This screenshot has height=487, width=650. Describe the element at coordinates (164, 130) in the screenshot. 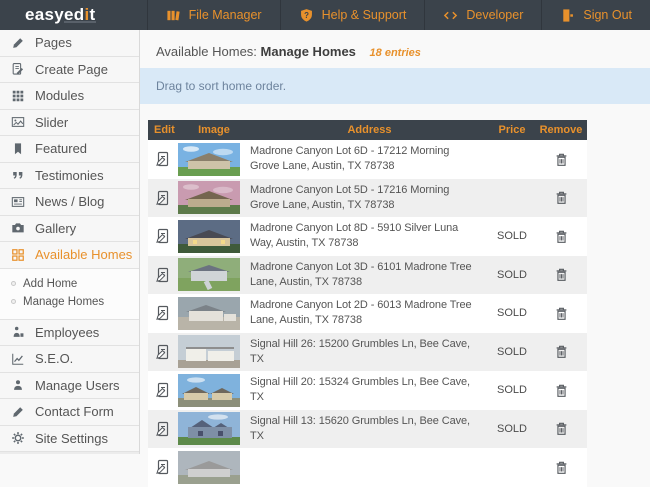

I see `column-edit: Edit` at that location.